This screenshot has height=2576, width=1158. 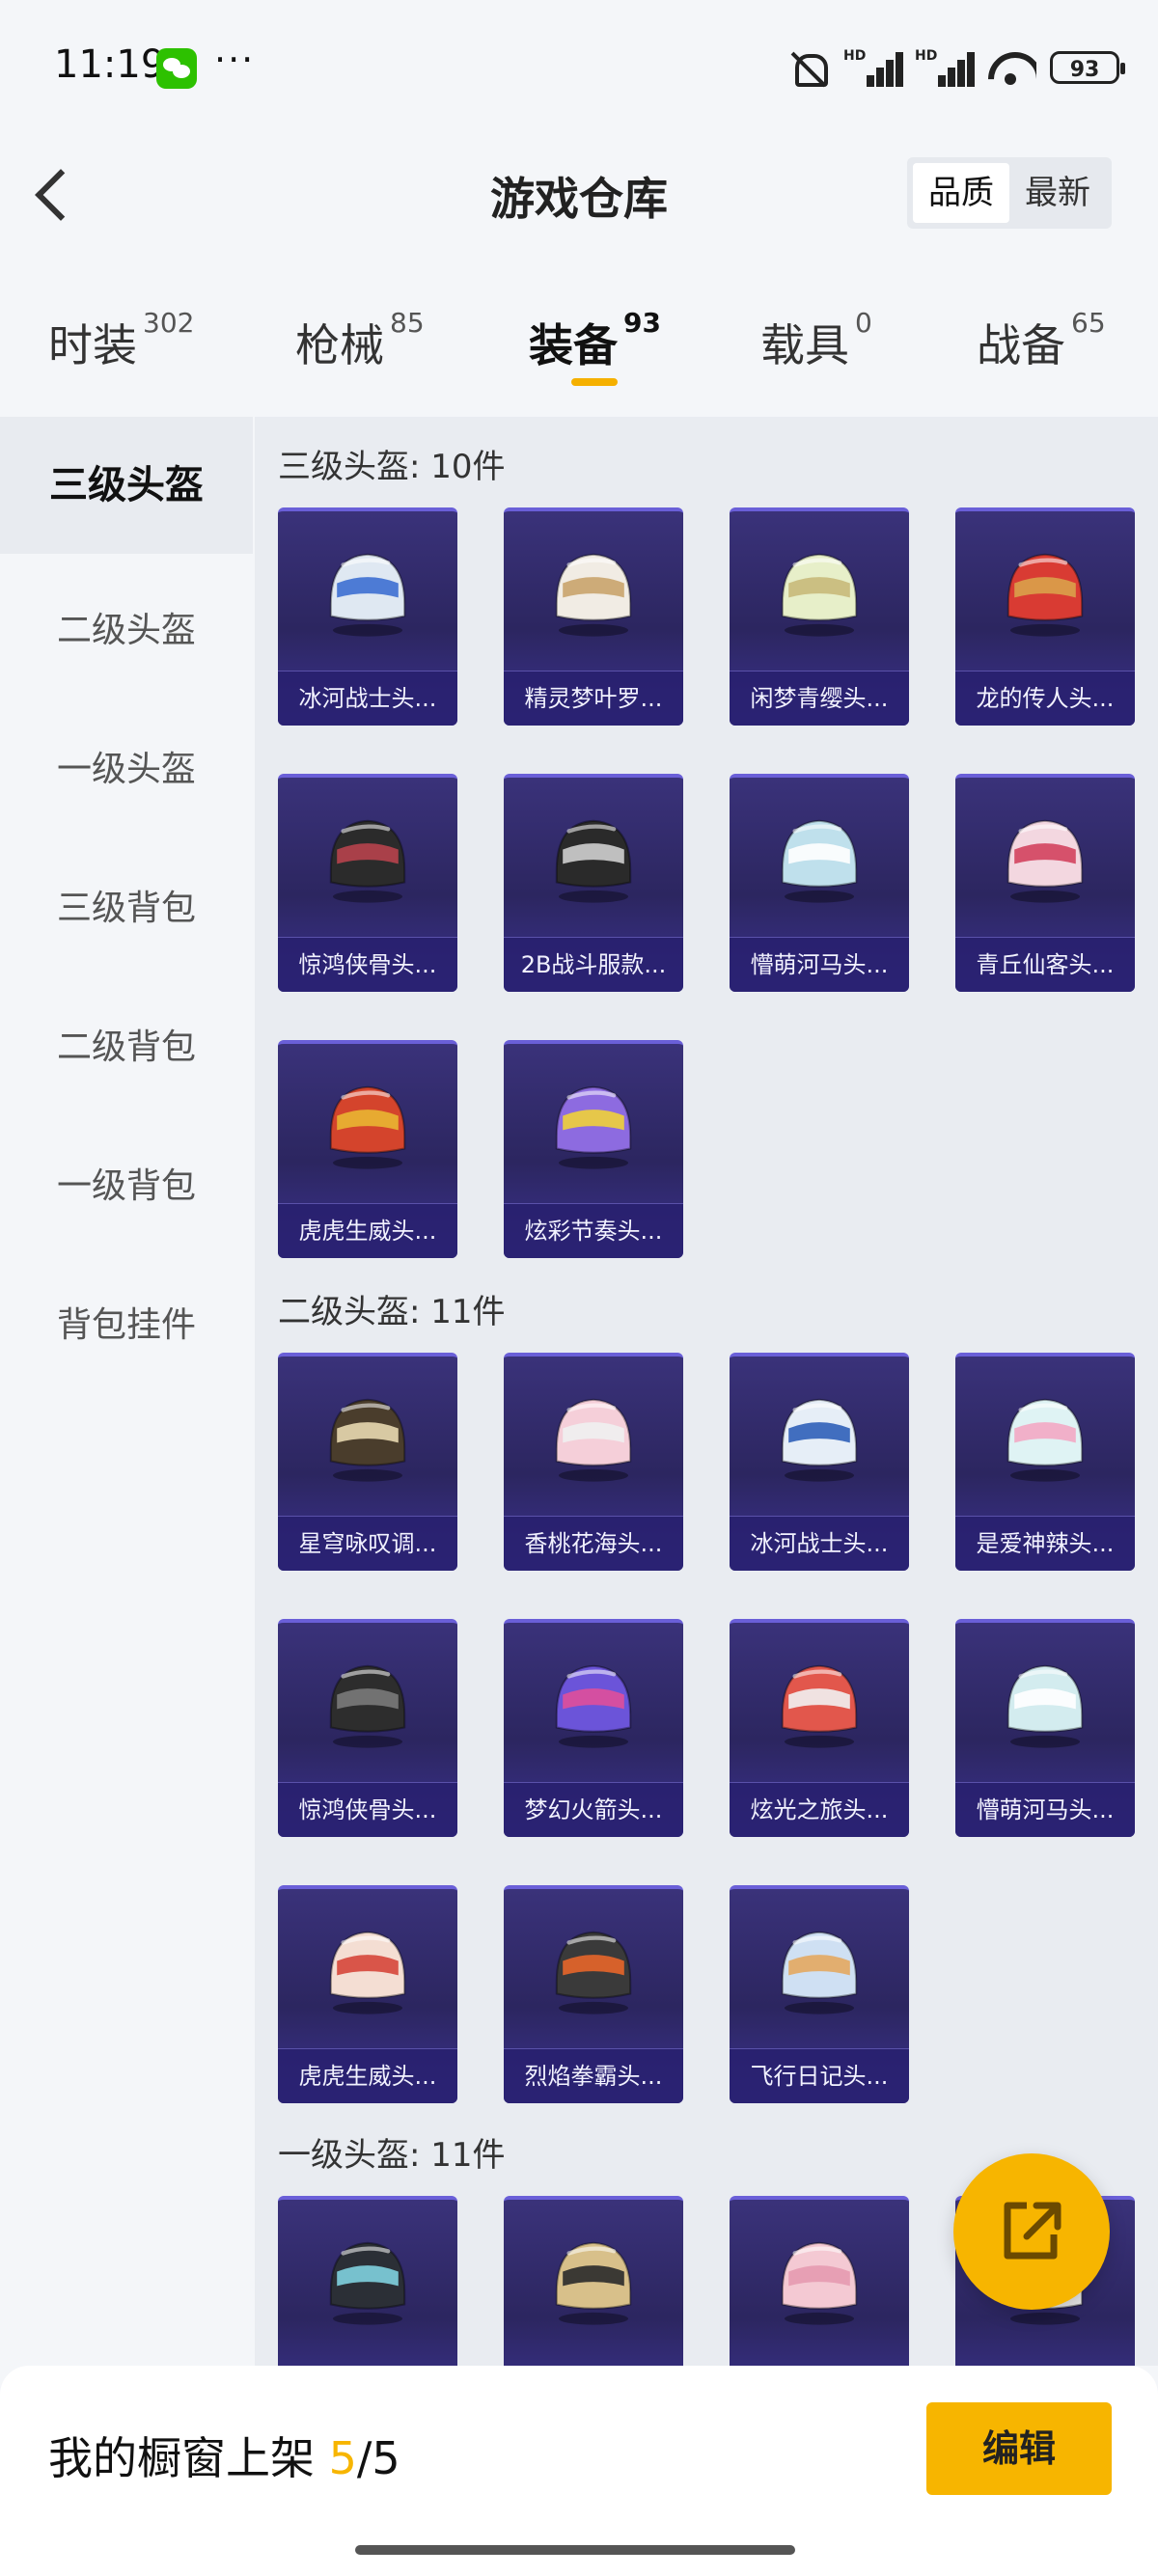 I want to click on signal-icon: HD, so click(x=873, y=67).